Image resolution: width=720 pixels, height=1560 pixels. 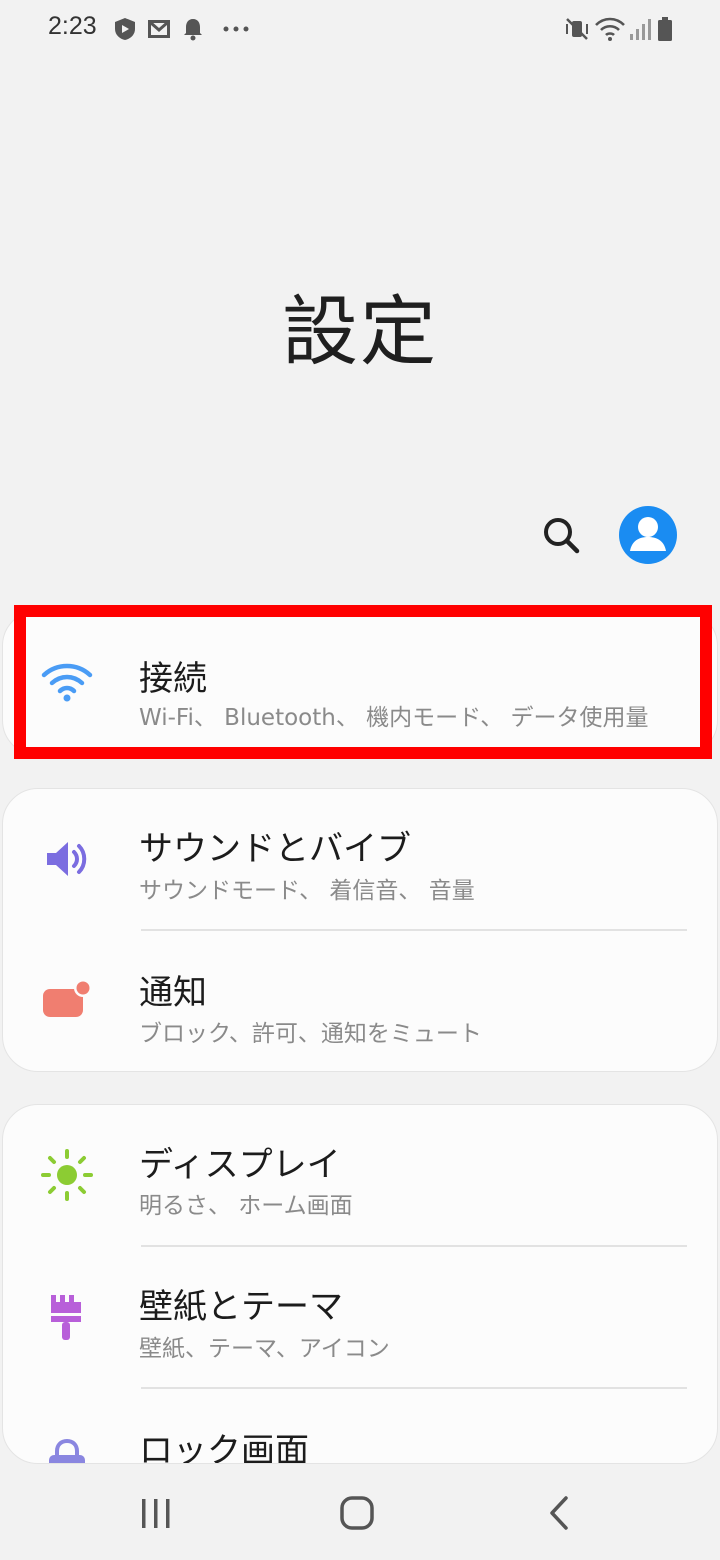 I want to click on item-title: サウンドとバイブ, so click(x=275, y=849).